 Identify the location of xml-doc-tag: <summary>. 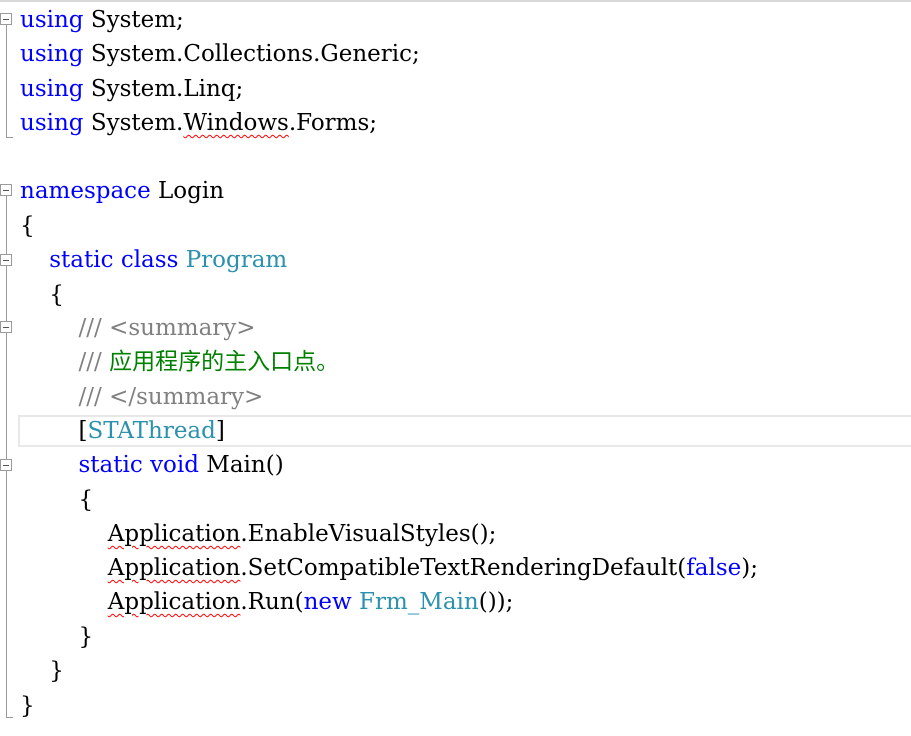
(182, 328).